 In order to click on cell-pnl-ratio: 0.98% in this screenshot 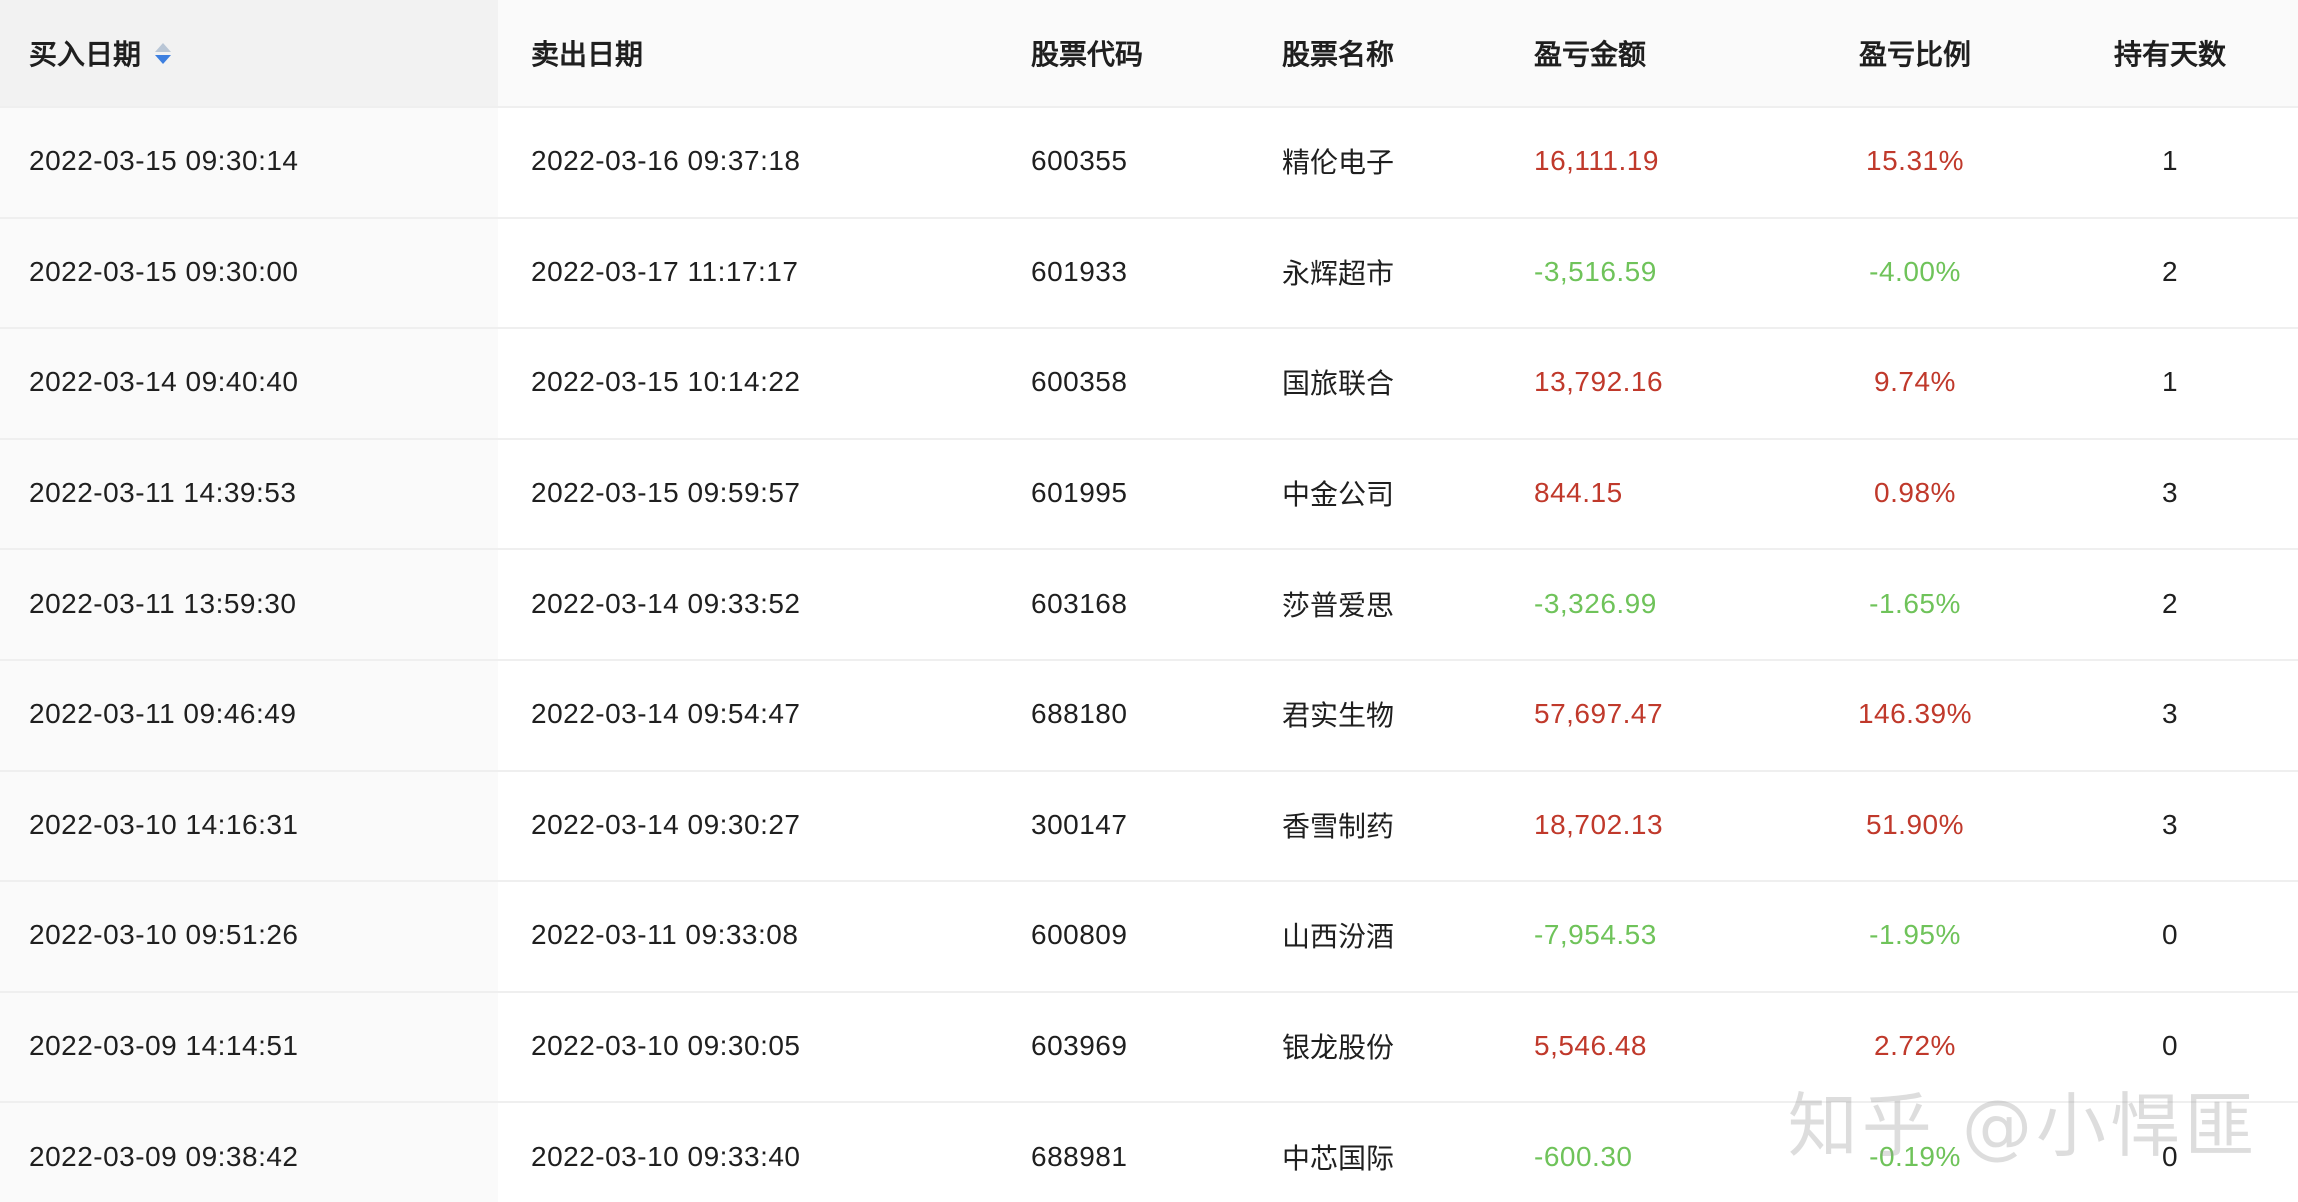, I will do `click(1915, 493)`.